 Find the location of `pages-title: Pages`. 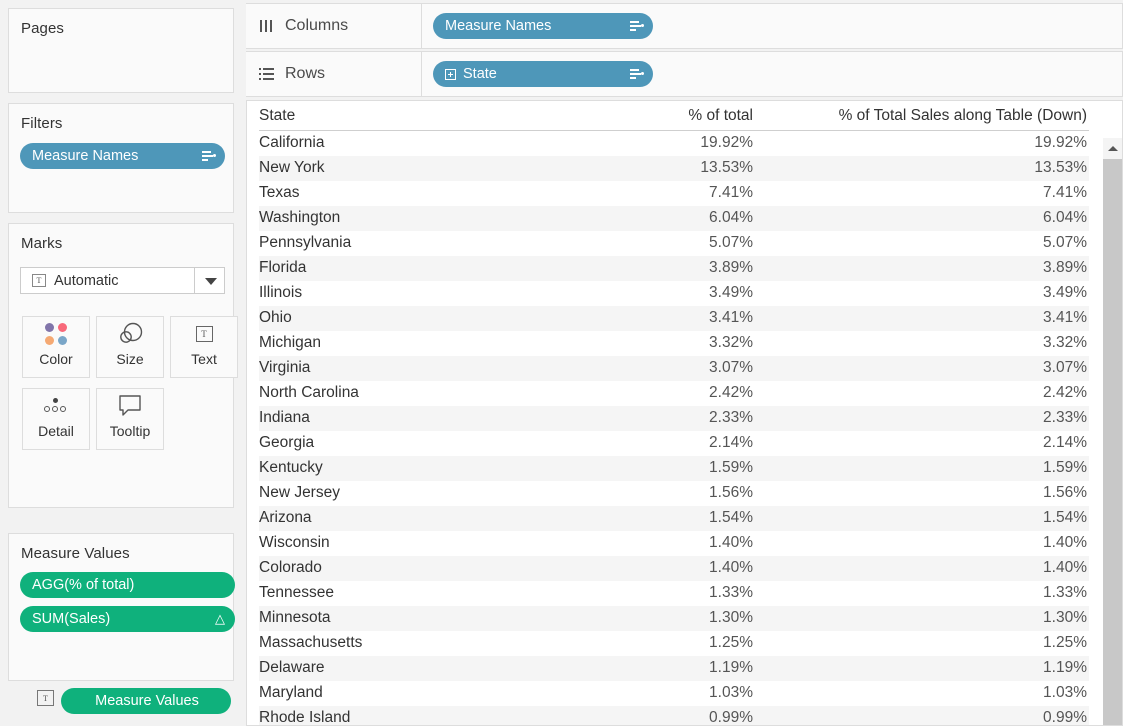

pages-title: Pages is located at coordinates (43, 28).